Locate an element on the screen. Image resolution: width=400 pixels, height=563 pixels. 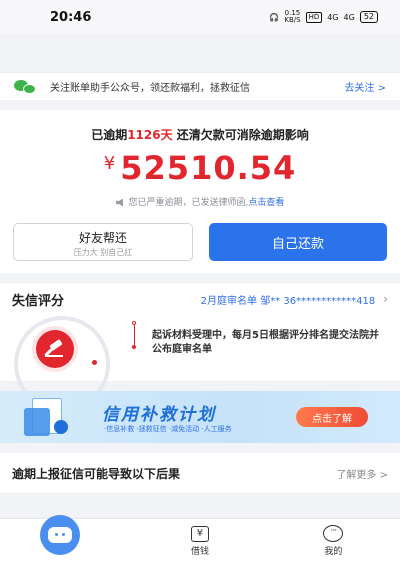
tab-home is located at coordinates (66, 539).